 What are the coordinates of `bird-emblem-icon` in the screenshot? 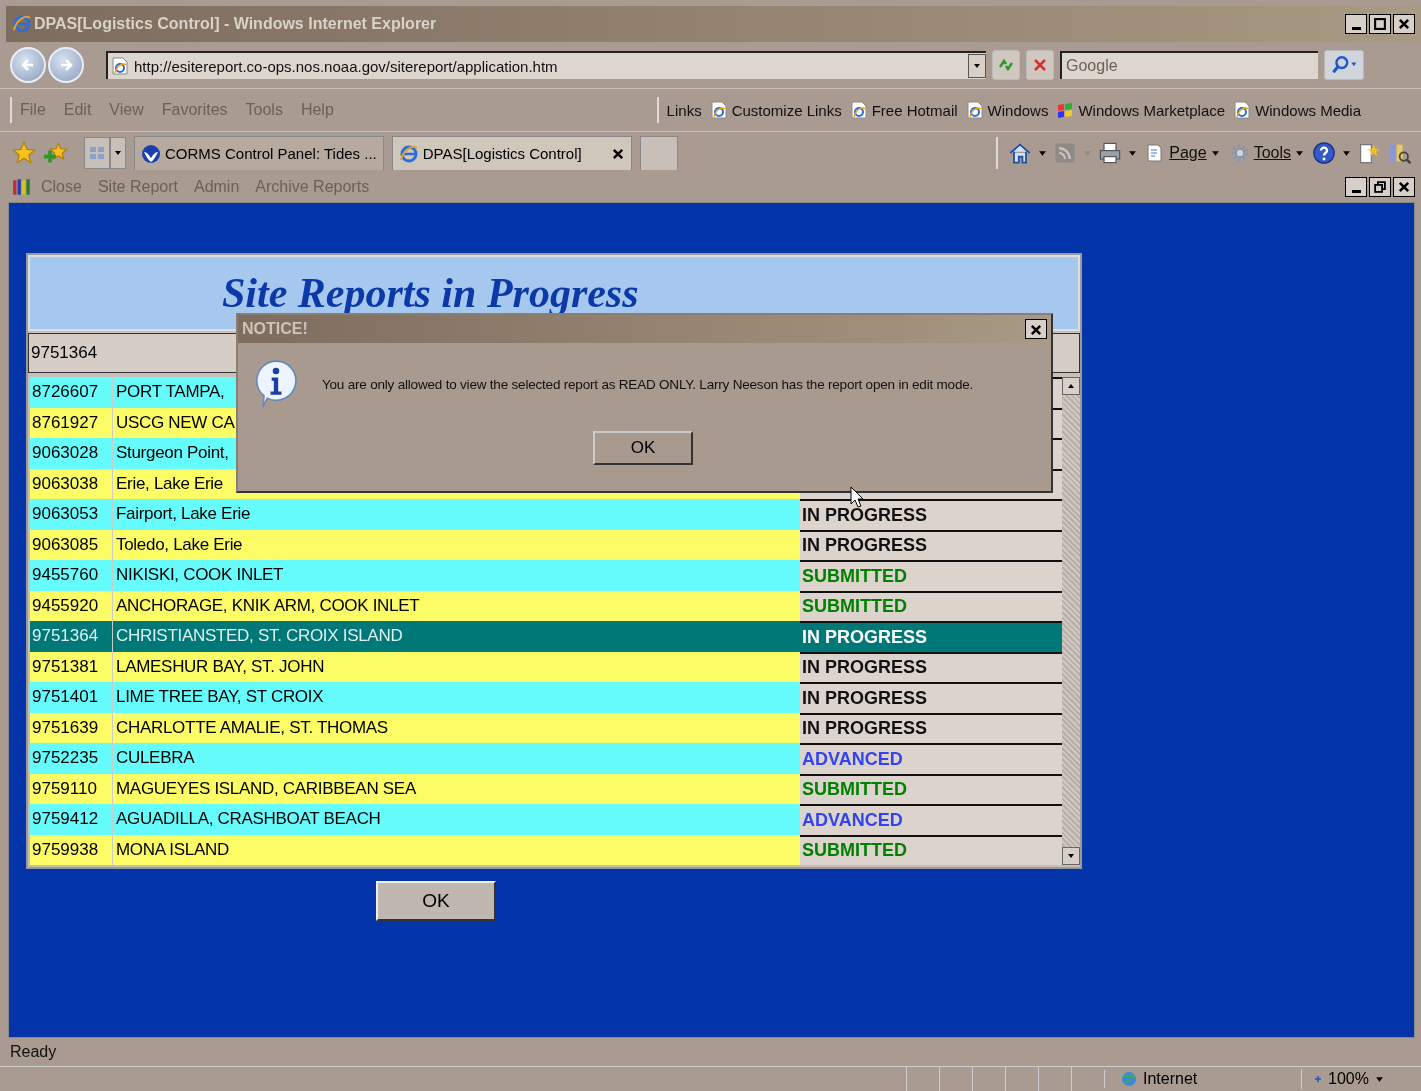 It's located at (151, 153).